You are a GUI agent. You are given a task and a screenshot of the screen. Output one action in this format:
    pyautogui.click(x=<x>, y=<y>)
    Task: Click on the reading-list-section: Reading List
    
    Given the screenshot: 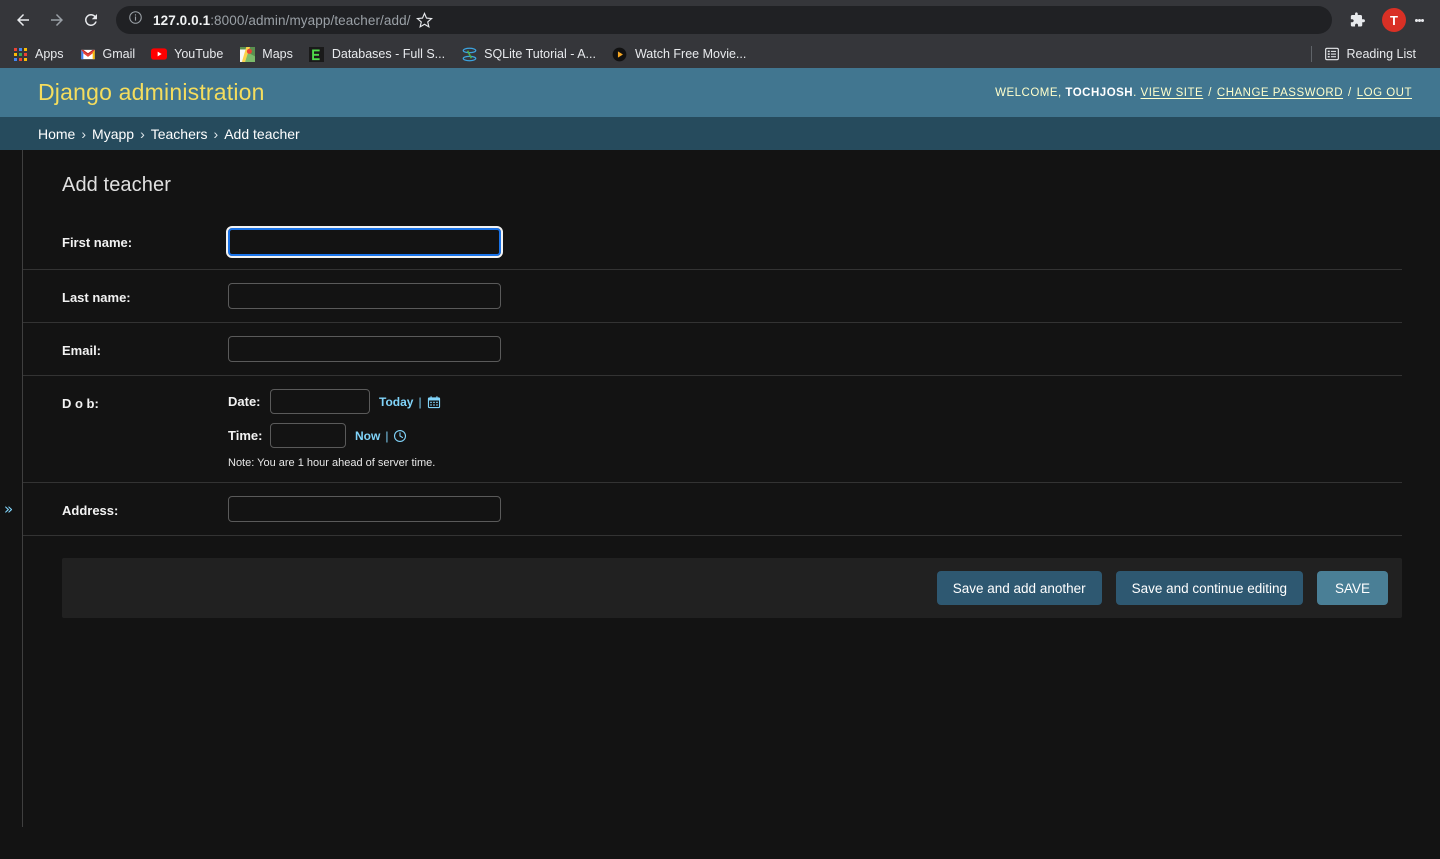 What is the action you would take?
    pyautogui.click(x=1366, y=54)
    